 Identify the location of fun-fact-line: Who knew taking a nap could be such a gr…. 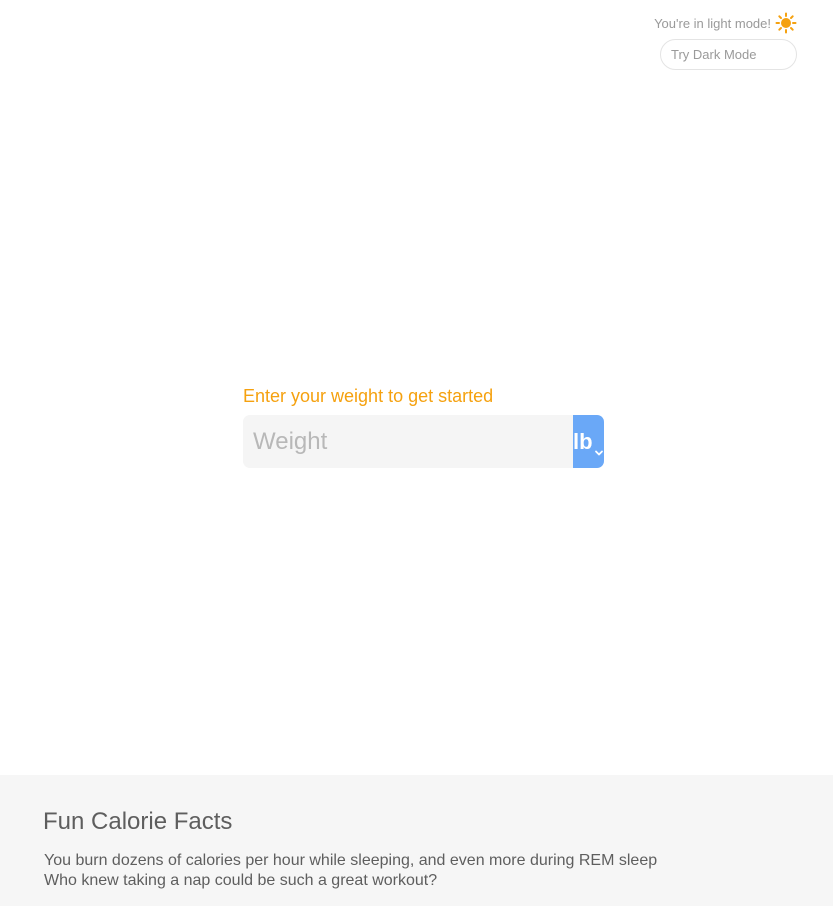
(241, 880).